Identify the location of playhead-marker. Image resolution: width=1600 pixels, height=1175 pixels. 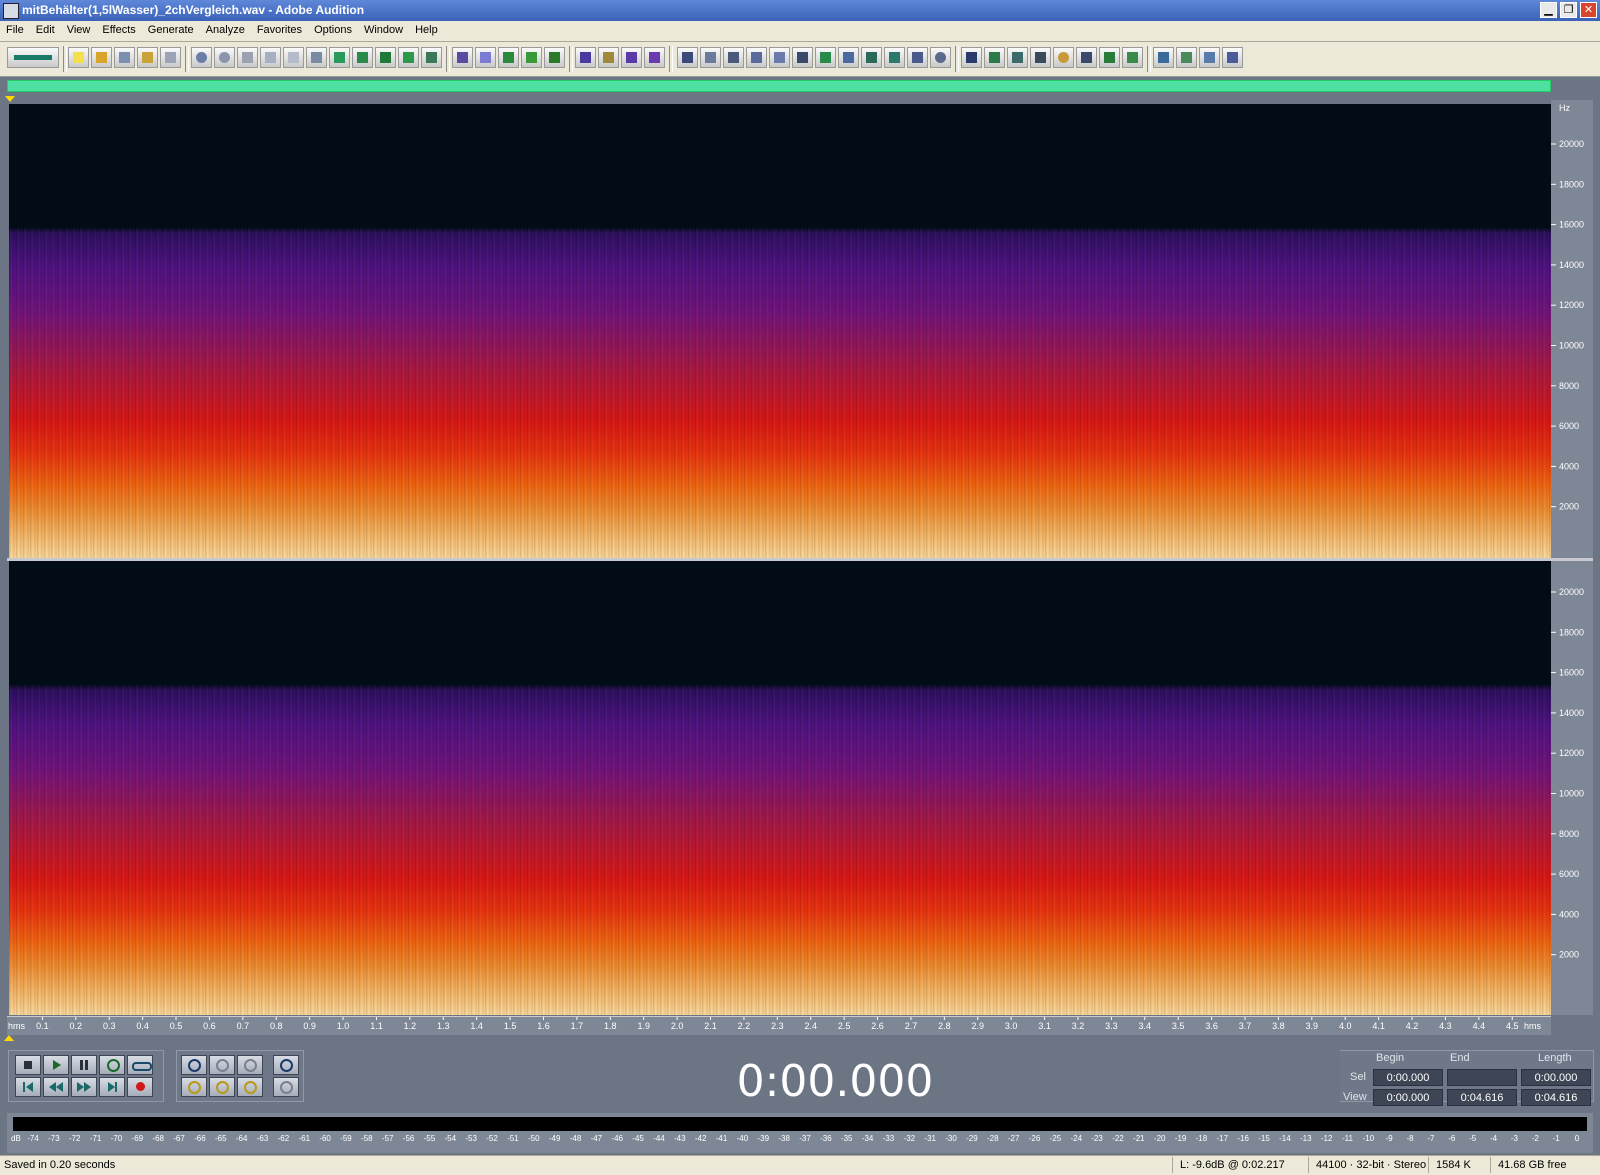
(9, 1038).